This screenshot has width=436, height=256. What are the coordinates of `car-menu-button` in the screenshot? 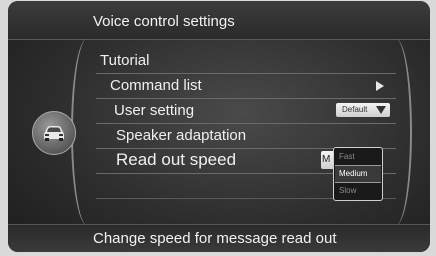 It's located at (54, 133).